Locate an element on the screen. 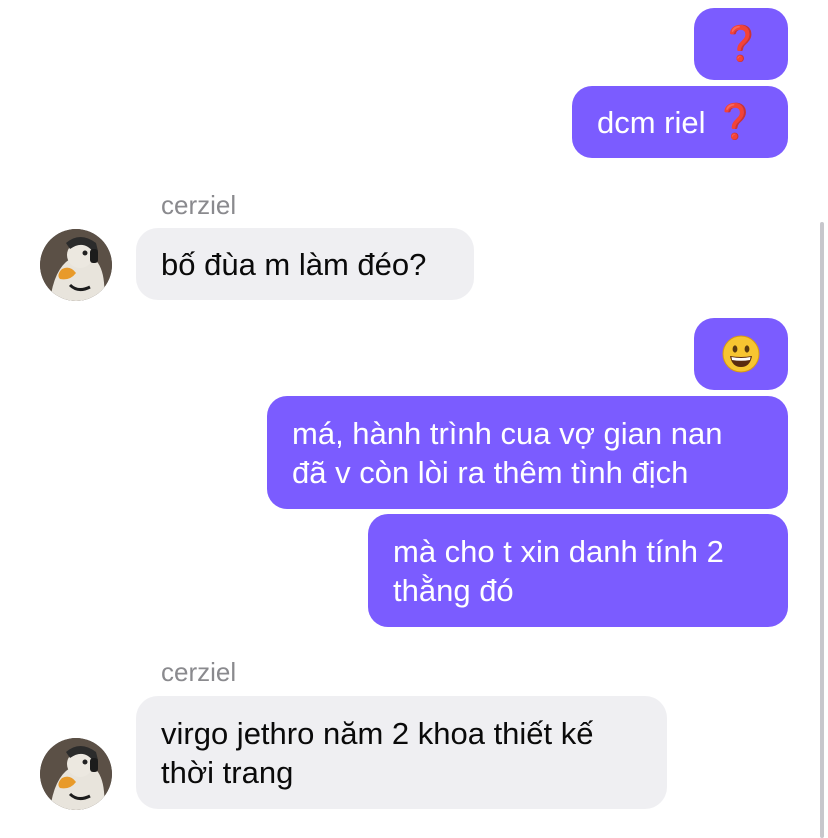 The width and height of the screenshot is (828, 838). sent-message-bubble: mà cho t xin danh tính 2 thằng đó is located at coordinates (578, 570).